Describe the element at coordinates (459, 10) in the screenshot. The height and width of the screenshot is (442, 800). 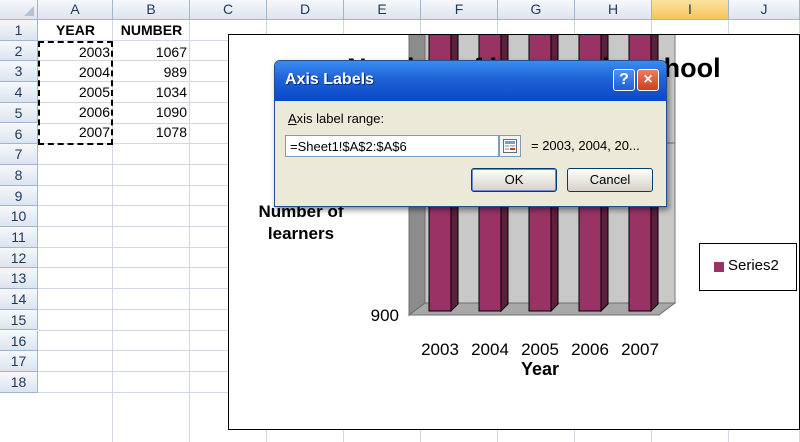
I see `column-header-f: F` at that location.